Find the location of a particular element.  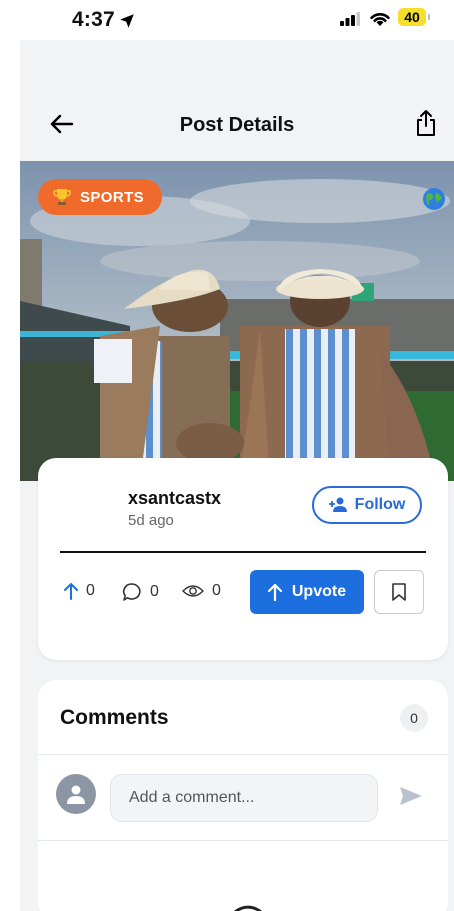

comment-input is located at coordinates (244, 798).